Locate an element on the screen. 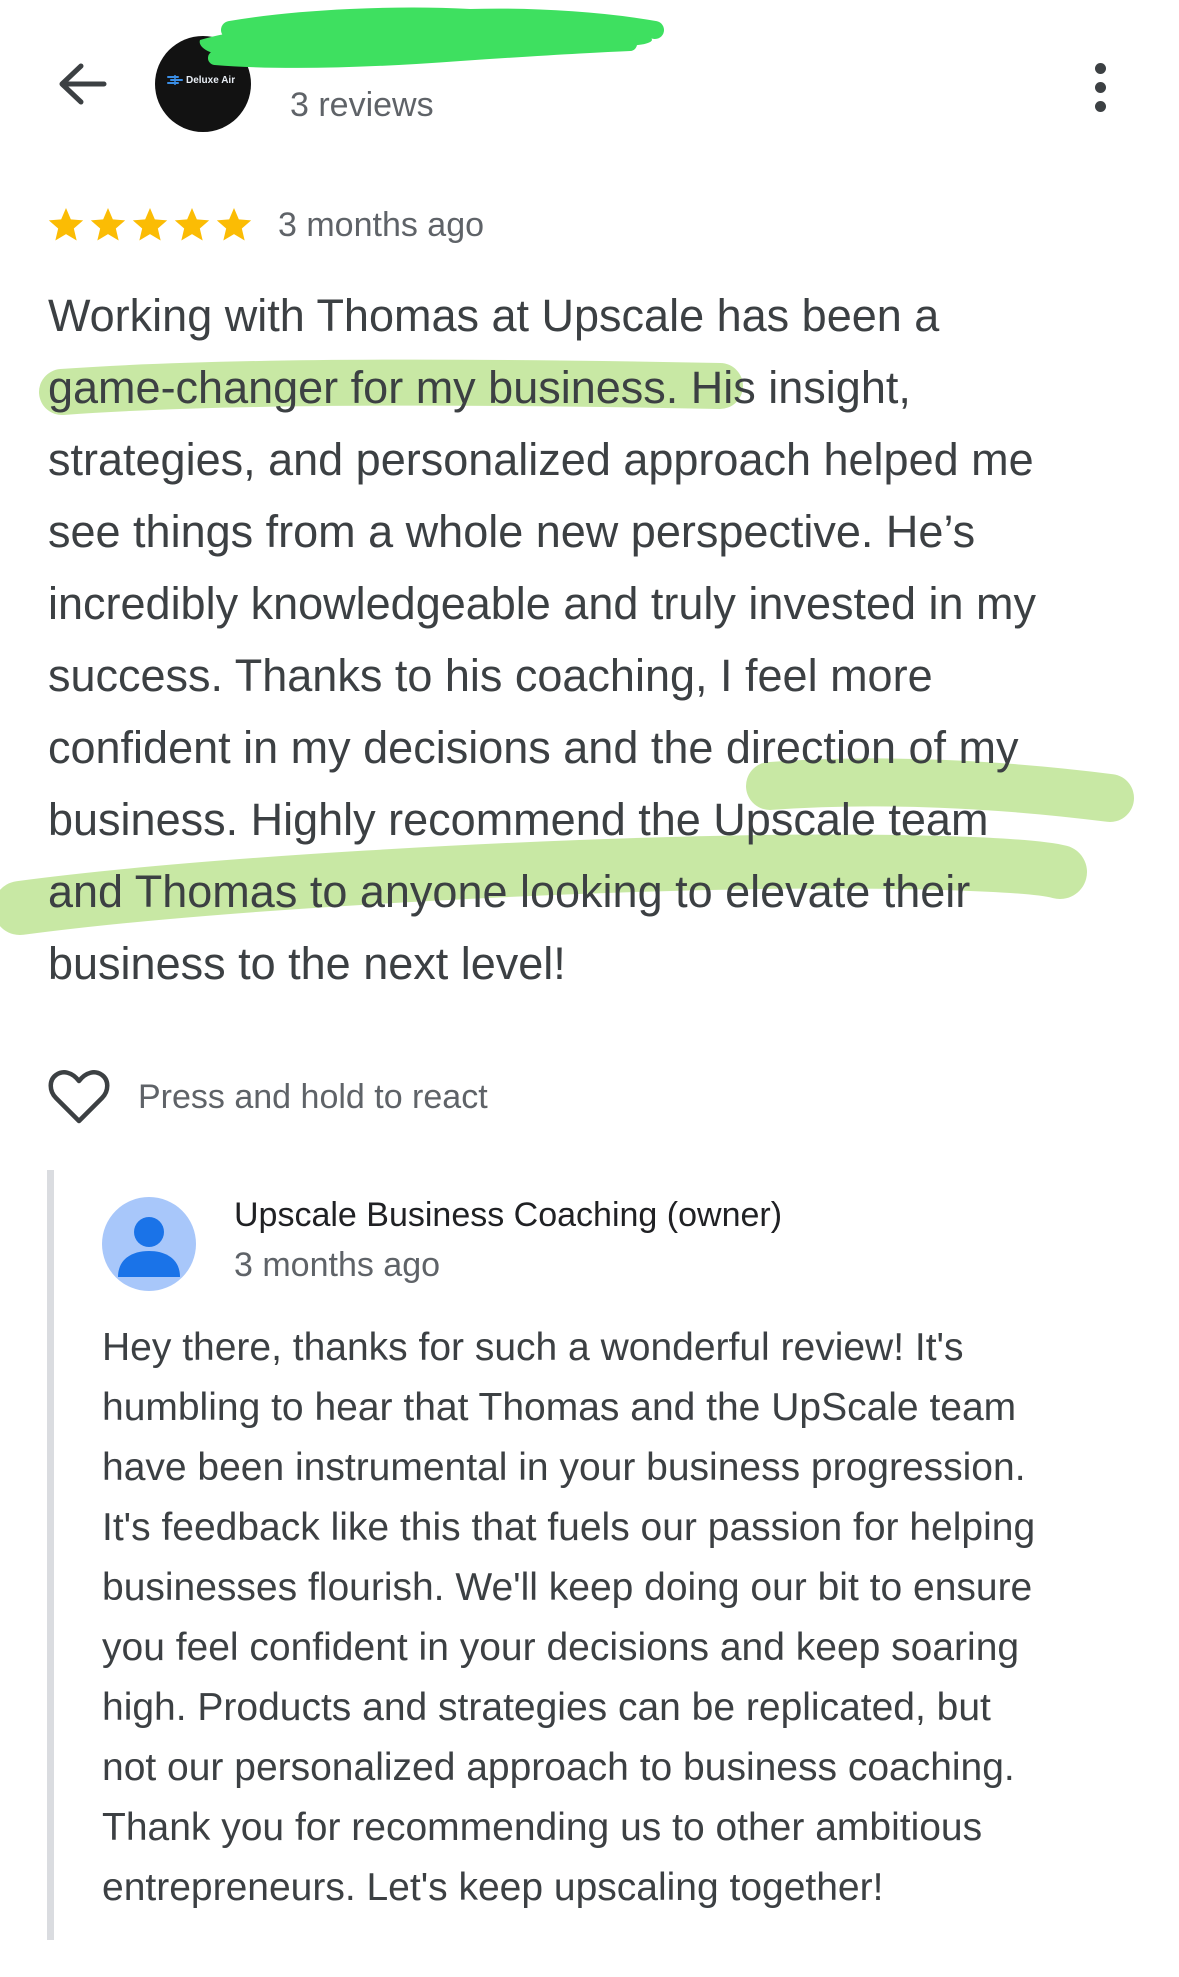 The image size is (1179, 1977). owner-reply-date: 3 months ago is located at coordinates (337, 1265).